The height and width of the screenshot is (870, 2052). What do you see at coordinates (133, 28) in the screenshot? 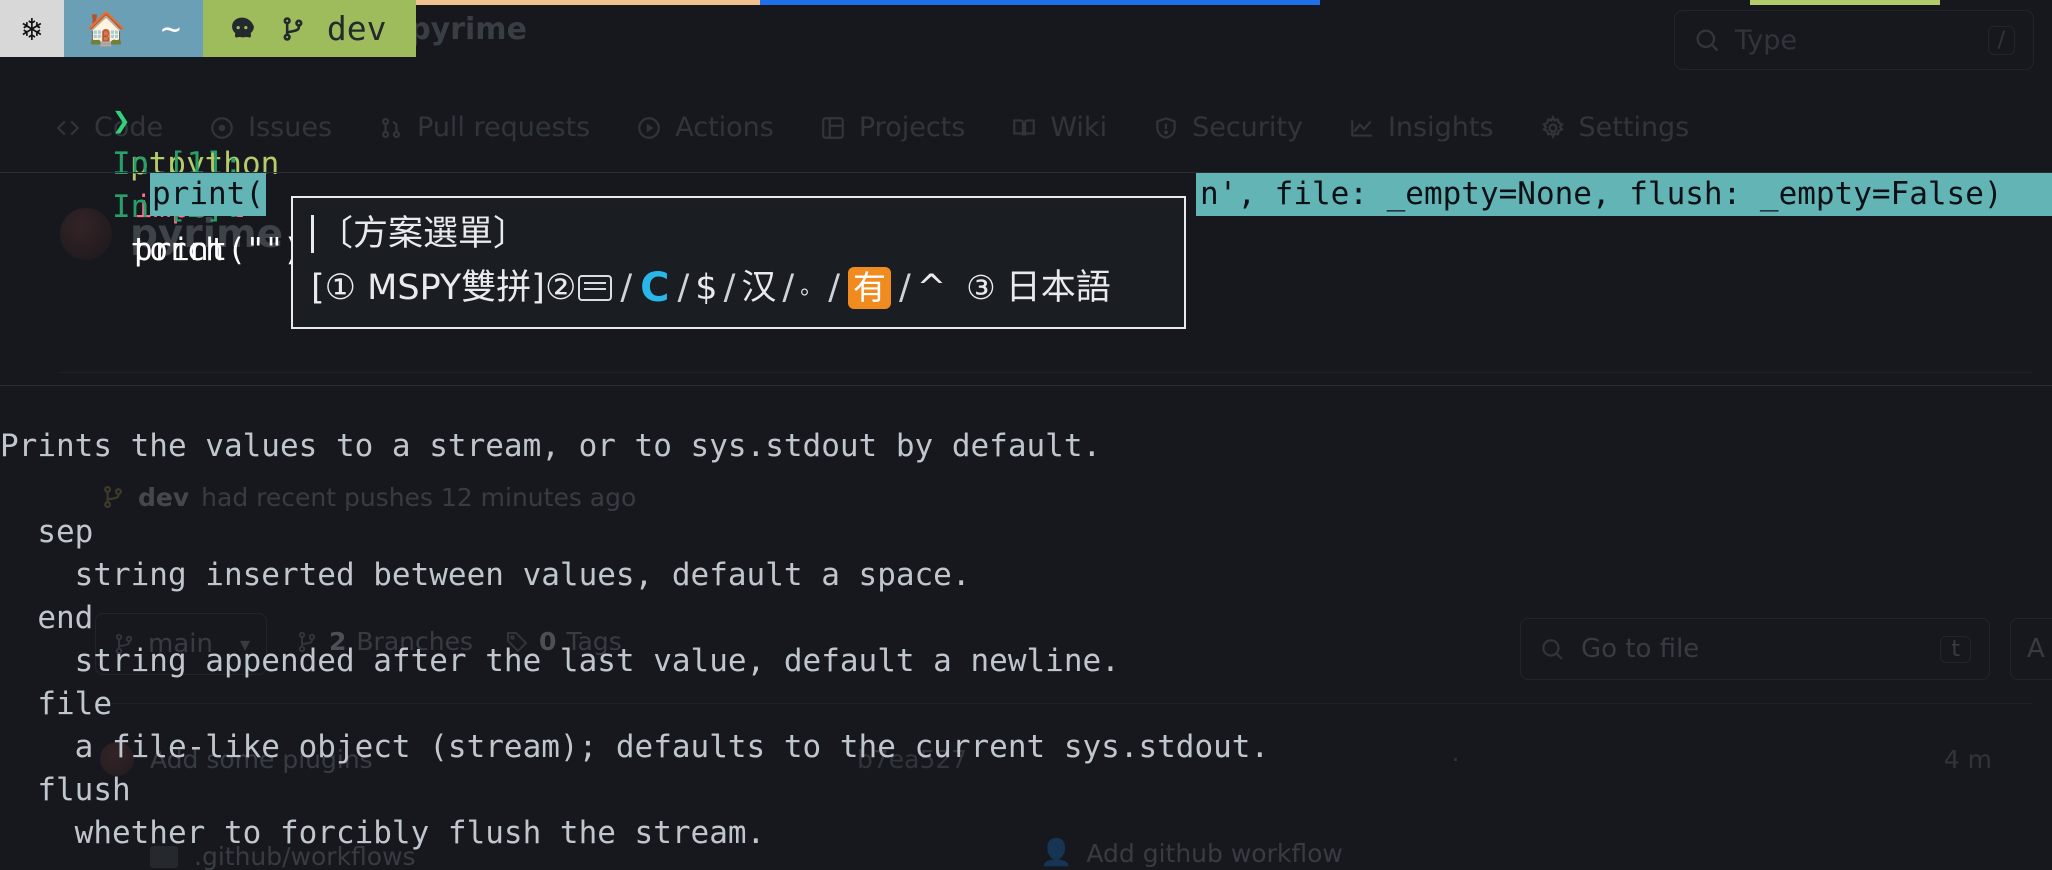
I see `tmux-window-home: 🏠 ~` at bounding box center [133, 28].